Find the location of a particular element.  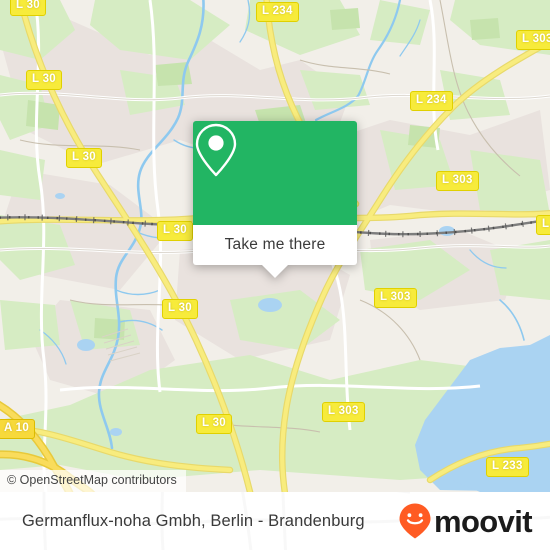

moovit-logo: moovit is located at coordinates (465, 521).